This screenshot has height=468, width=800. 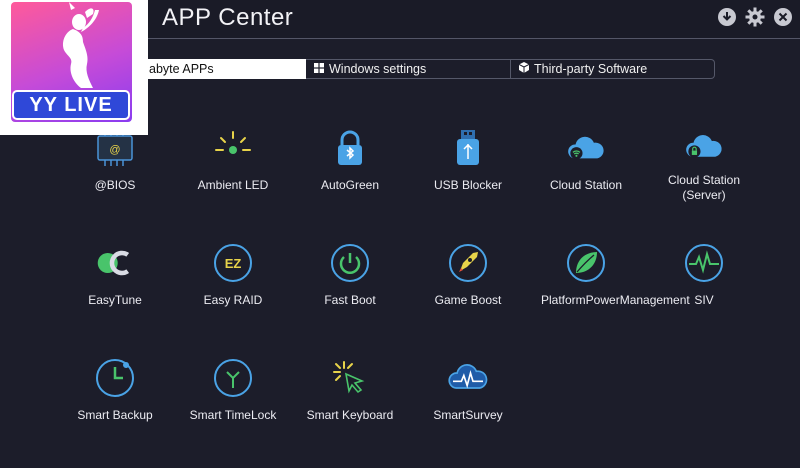 I want to click on ez-raid-icon: EZ, so click(x=233, y=263).